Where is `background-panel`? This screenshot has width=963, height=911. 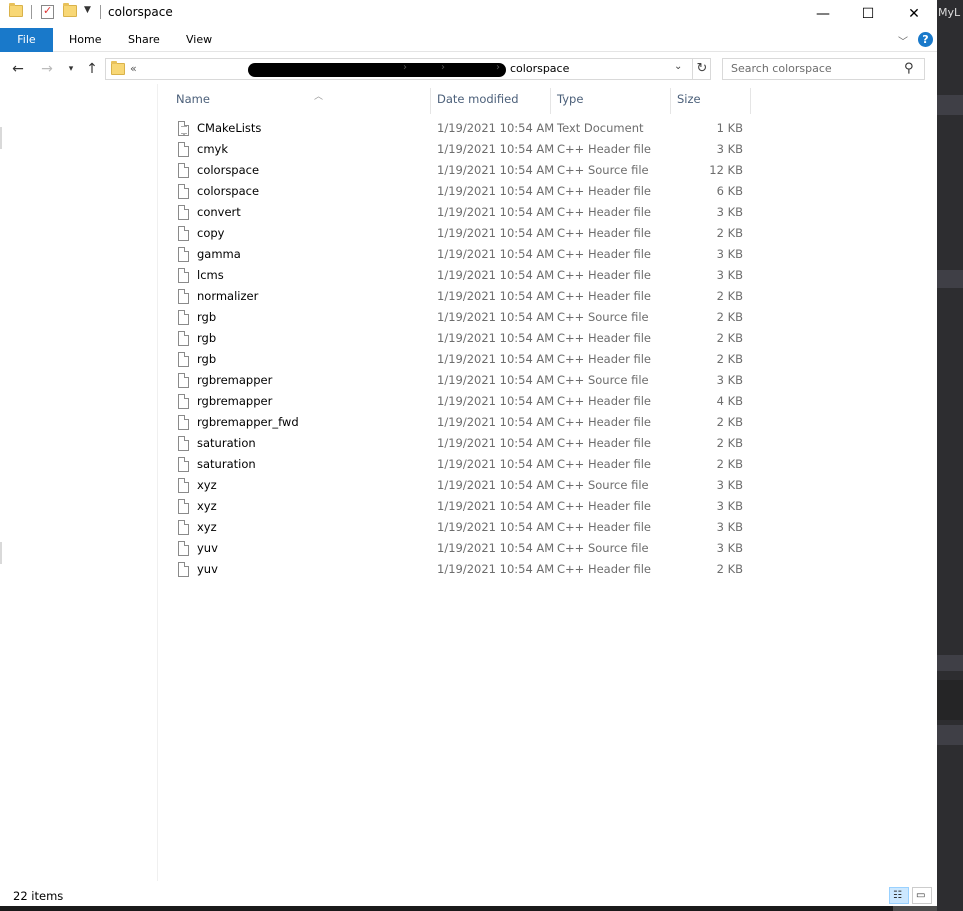
background-panel is located at coordinates (950, 700).